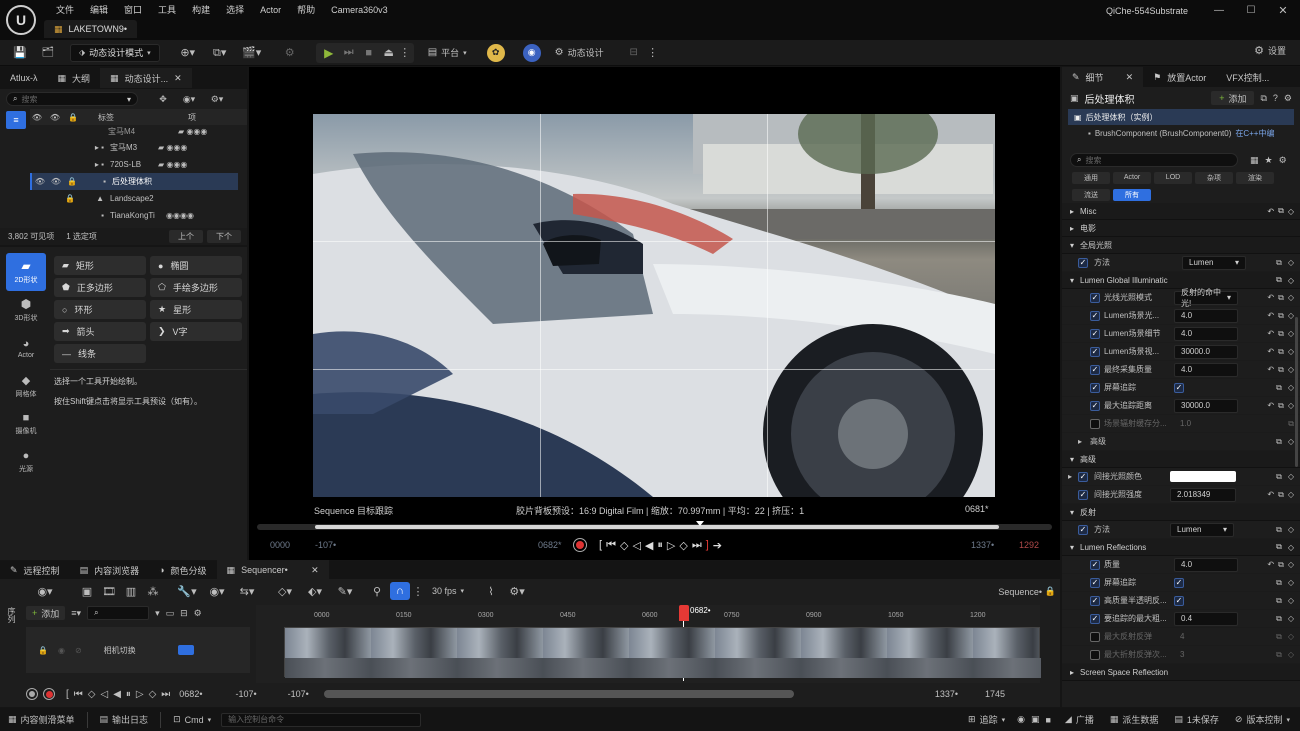 The height and width of the screenshot is (731, 1300). I want to click on settings-gear-icon: ⚙▾, so click(217, 99).